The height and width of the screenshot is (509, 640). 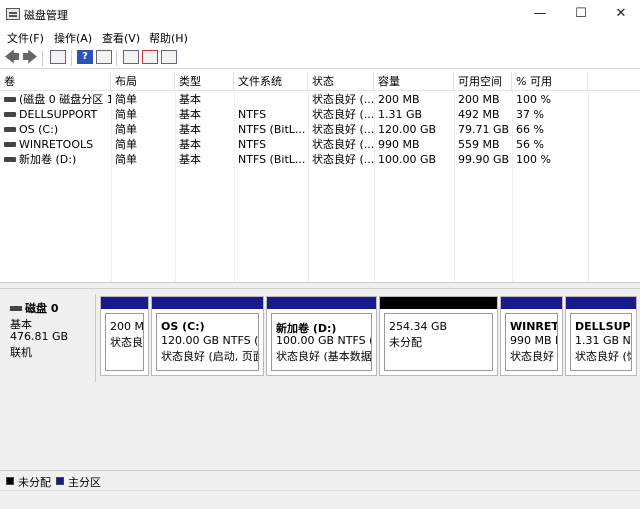 What do you see at coordinates (530, 129) in the screenshot?
I see `cell-percent-free: 66 %` at bounding box center [530, 129].